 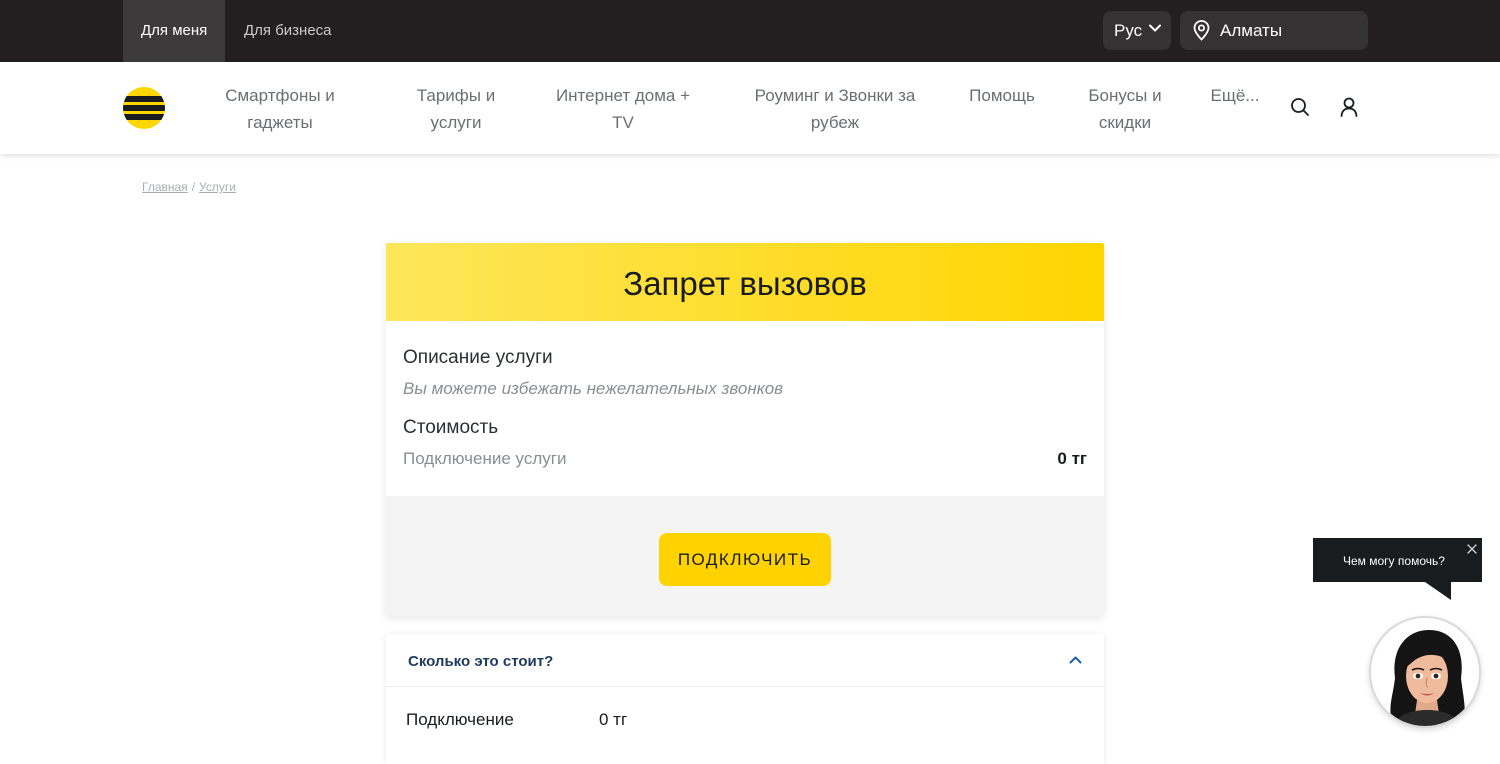 I want to click on user-icon, so click(x=1349, y=107).